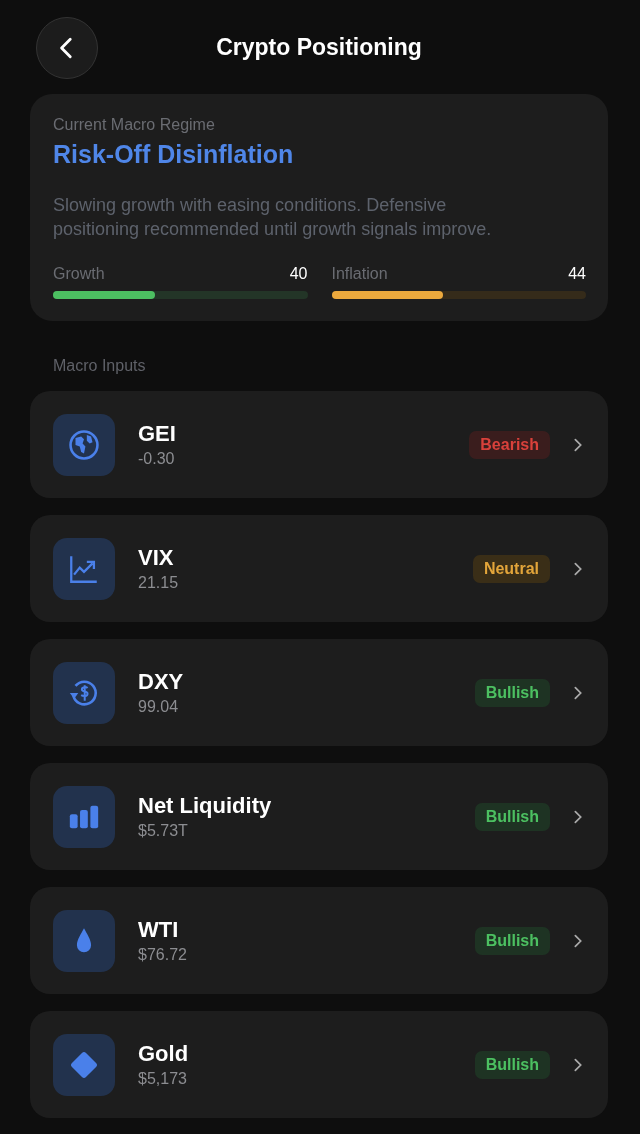 This screenshot has height=1134, width=640. Describe the element at coordinates (298, 274) in the screenshot. I see `meter-reading: 40` at that location.